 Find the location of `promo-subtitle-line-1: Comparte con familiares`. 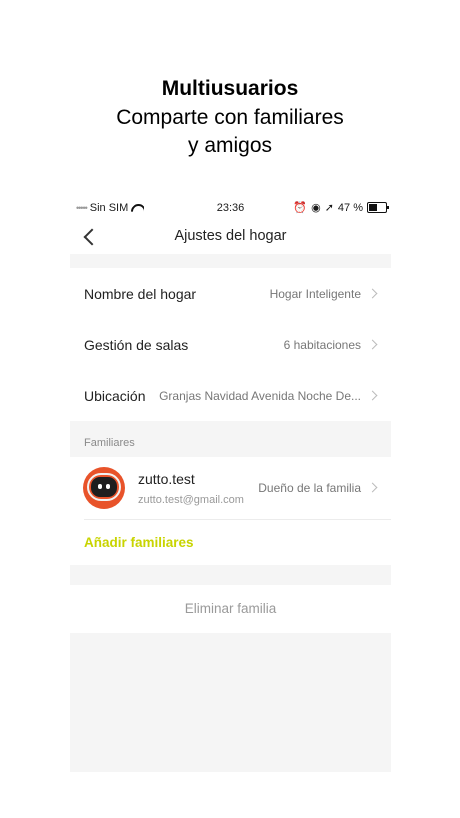

promo-subtitle-line-1: Comparte con familiares is located at coordinates (230, 117).